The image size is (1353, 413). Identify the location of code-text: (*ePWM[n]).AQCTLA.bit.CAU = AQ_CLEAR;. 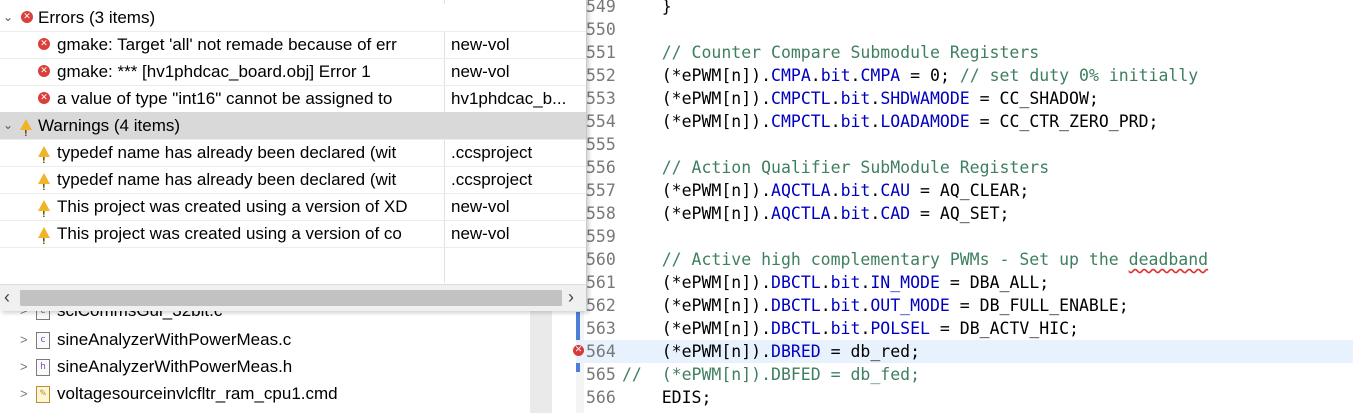
(826, 190).